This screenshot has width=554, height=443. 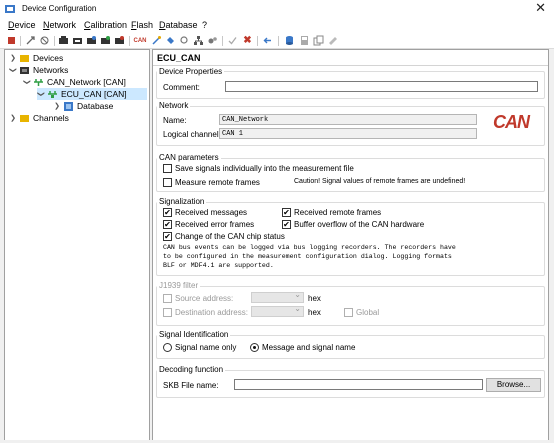 I want to click on source-address-checkbox, so click(x=167, y=298).